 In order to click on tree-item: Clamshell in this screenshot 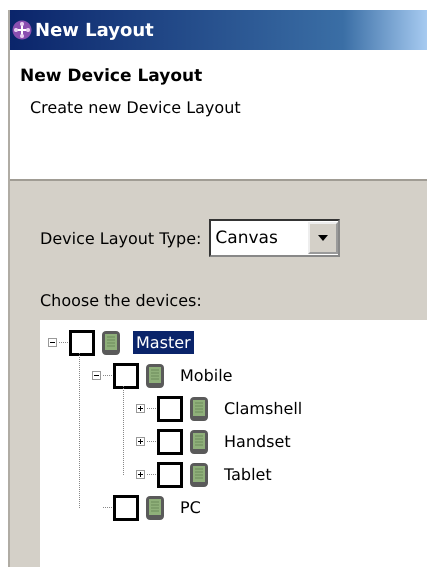, I will do `click(263, 408)`.